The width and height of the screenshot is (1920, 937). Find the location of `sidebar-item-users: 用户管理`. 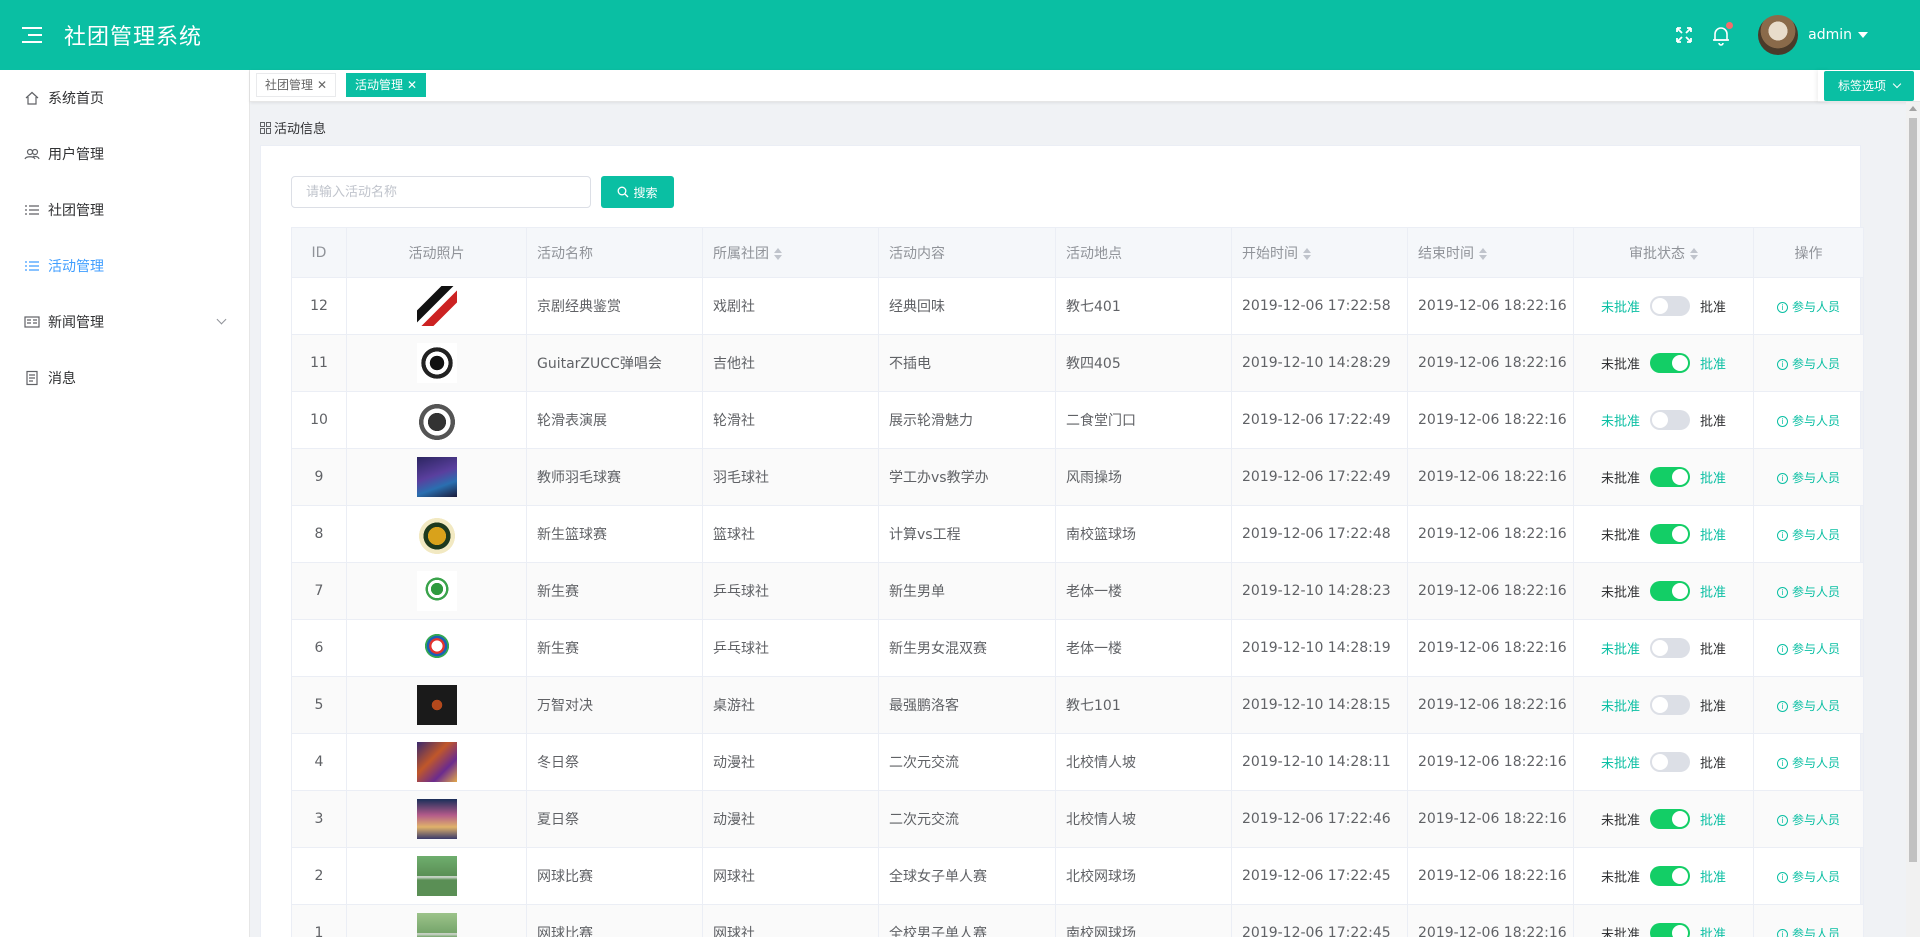

sidebar-item-users: 用户管理 is located at coordinates (124, 154).